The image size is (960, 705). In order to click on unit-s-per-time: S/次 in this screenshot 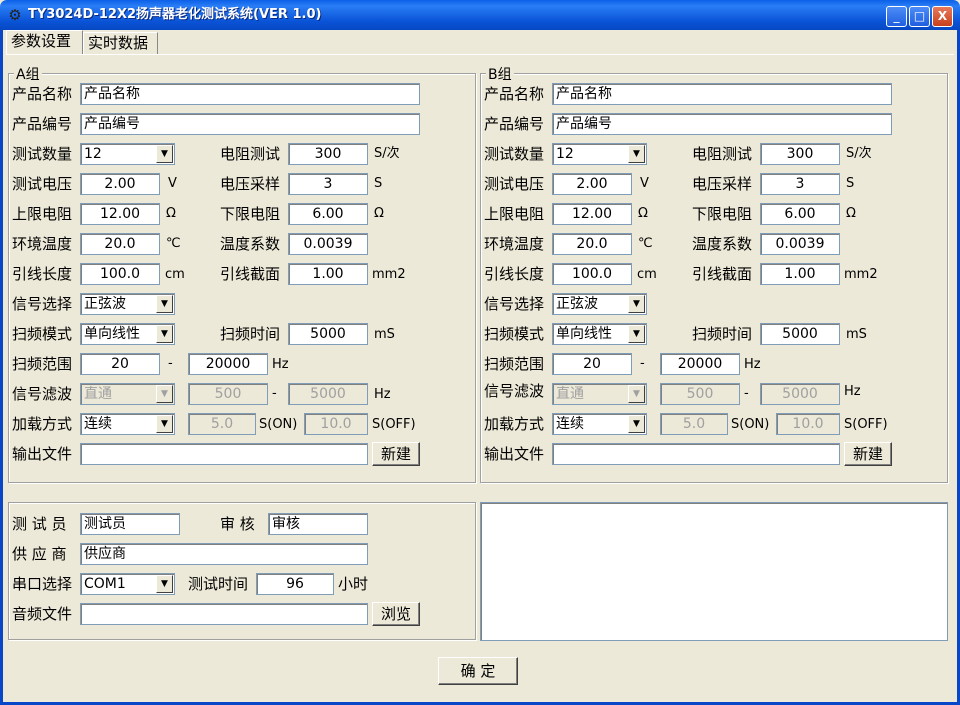, I will do `click(859, 153)`.